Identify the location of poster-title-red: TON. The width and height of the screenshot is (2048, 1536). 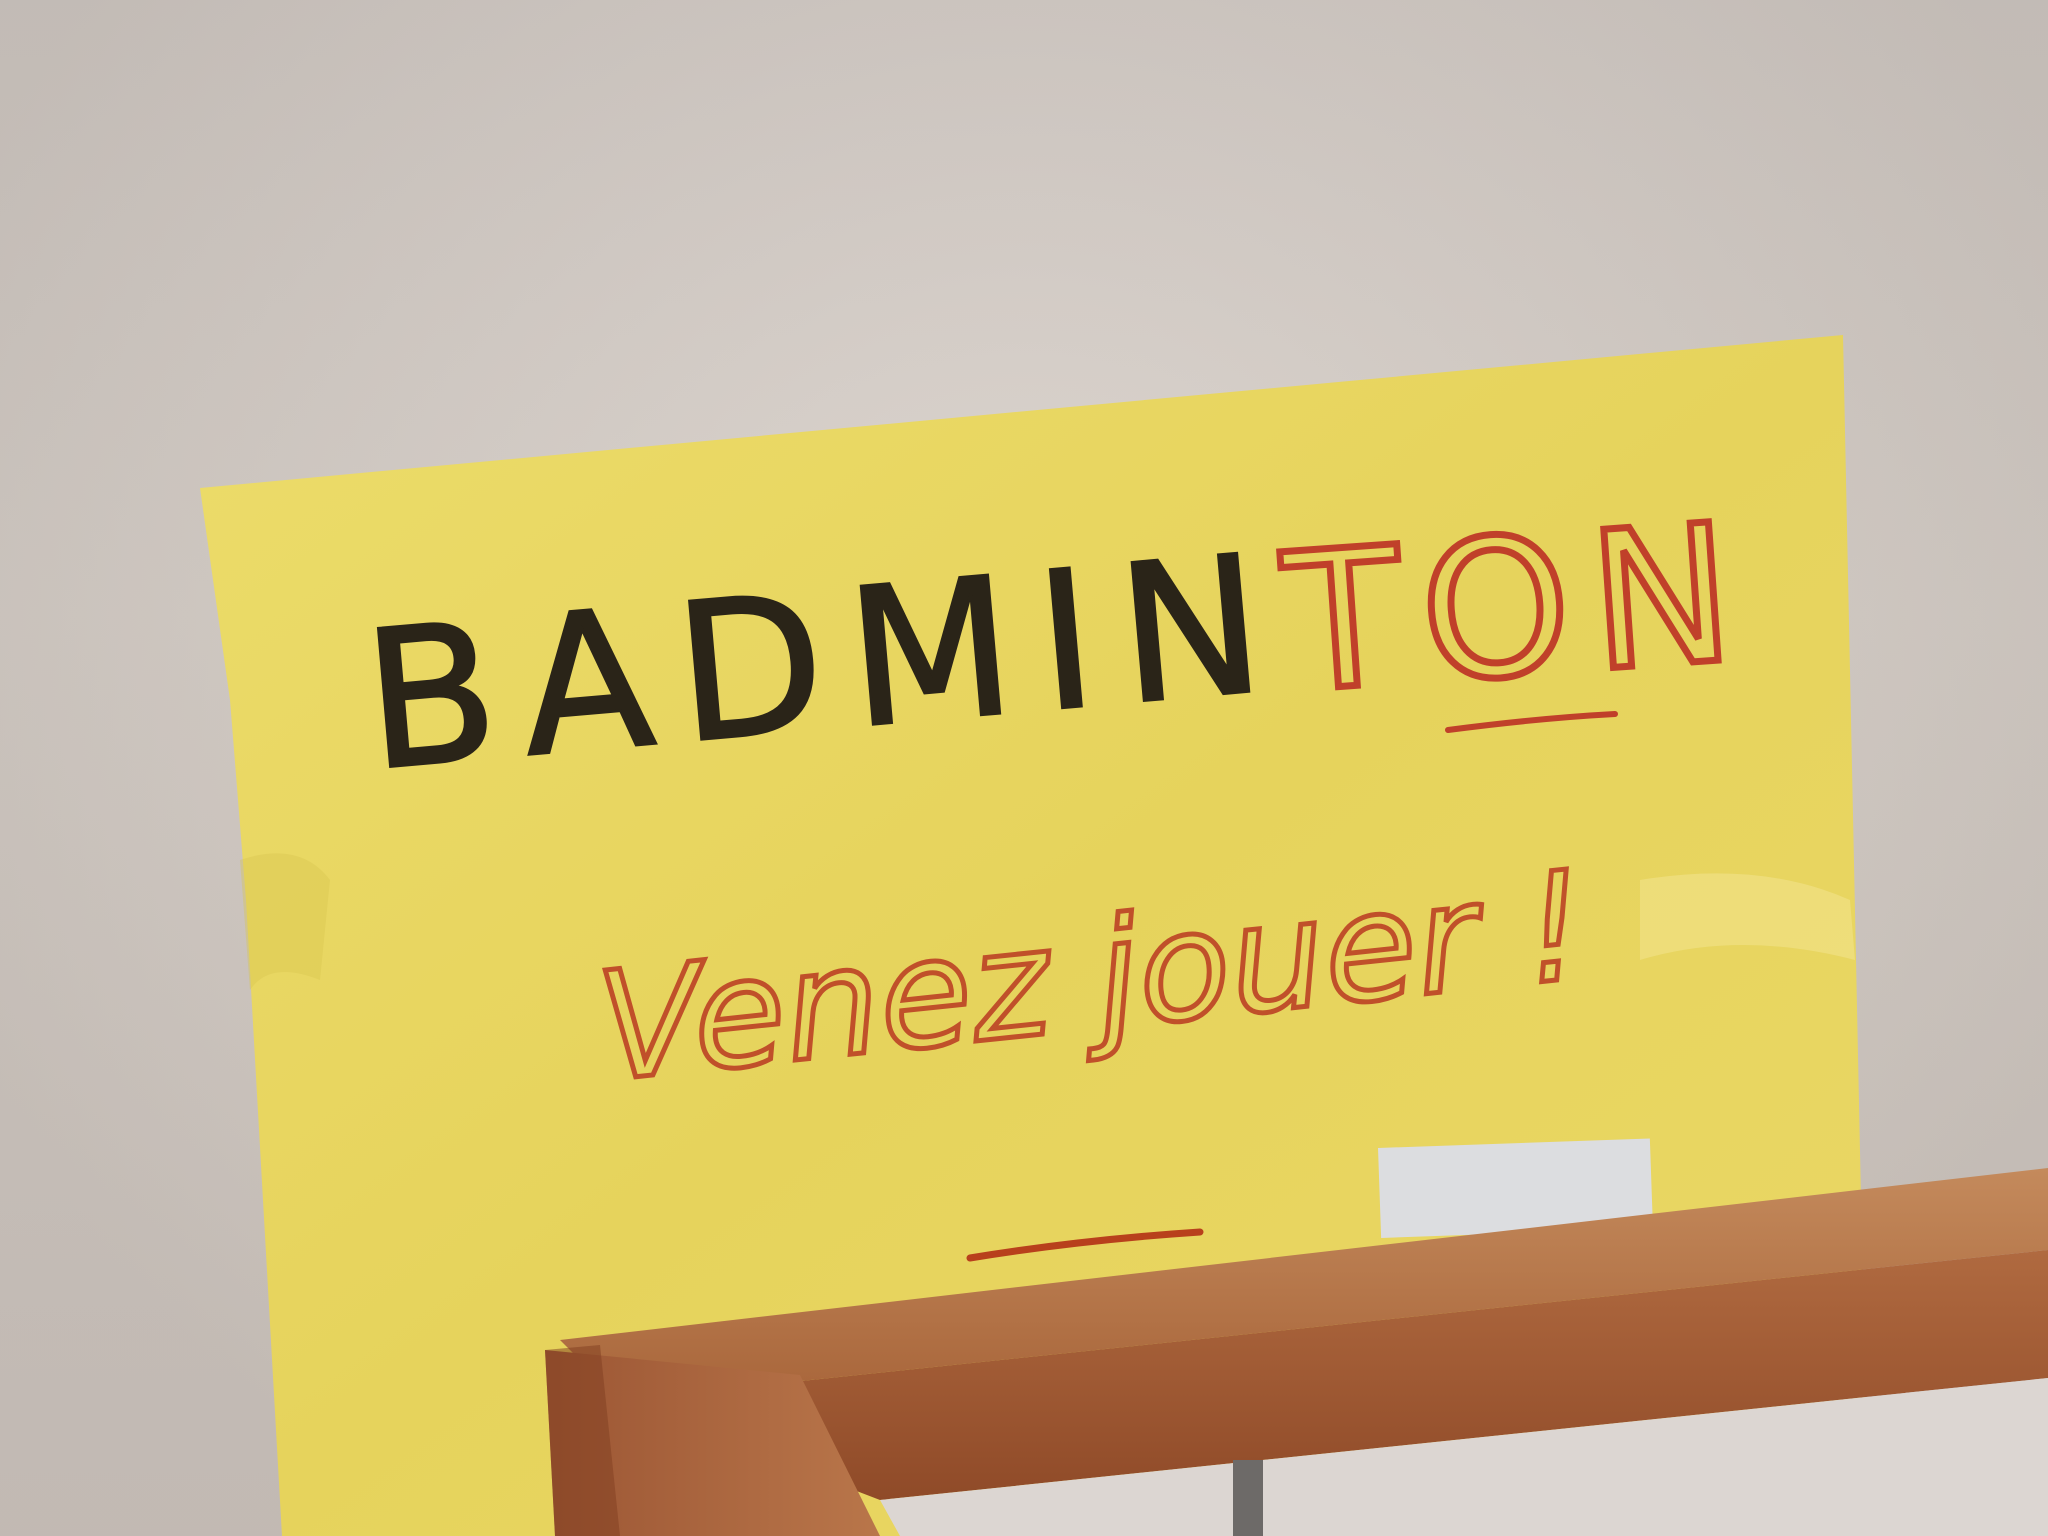
(1518, 608).